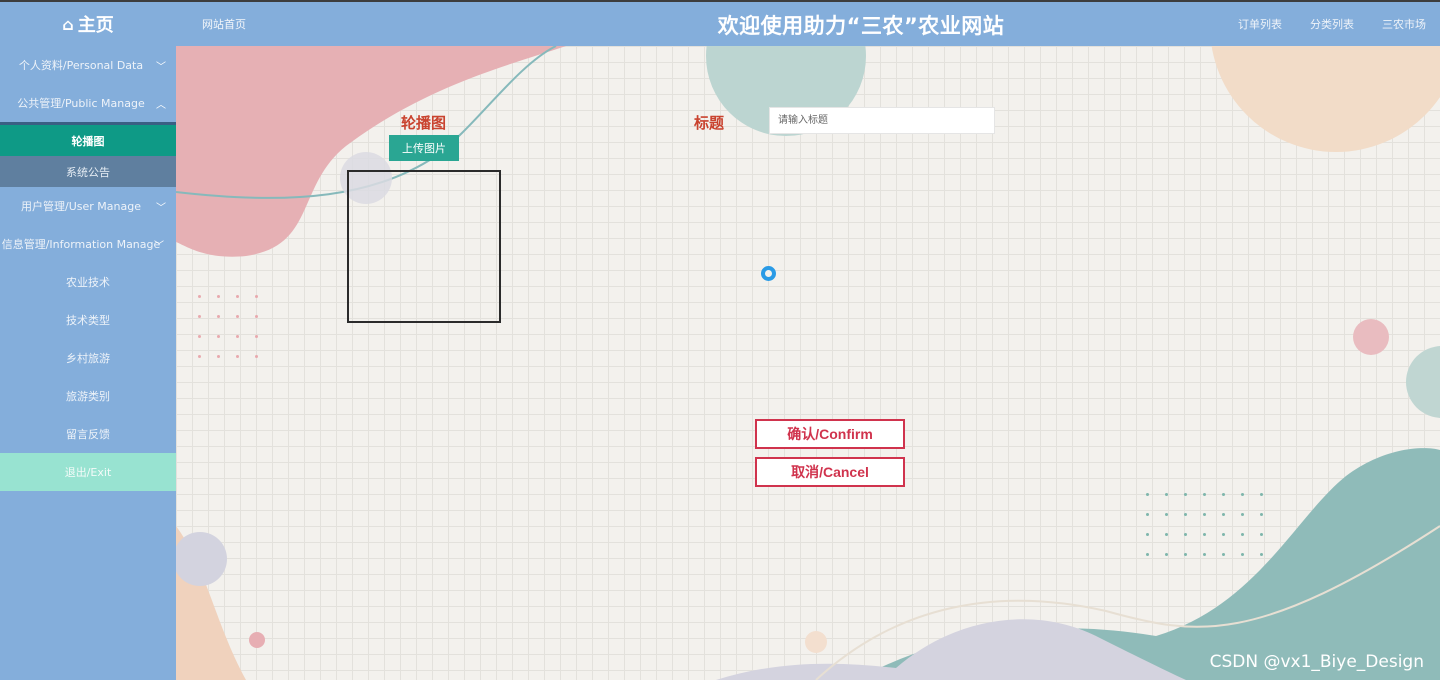  I want to click on sidebar-item-label: 农业技术, so click(88, 282).